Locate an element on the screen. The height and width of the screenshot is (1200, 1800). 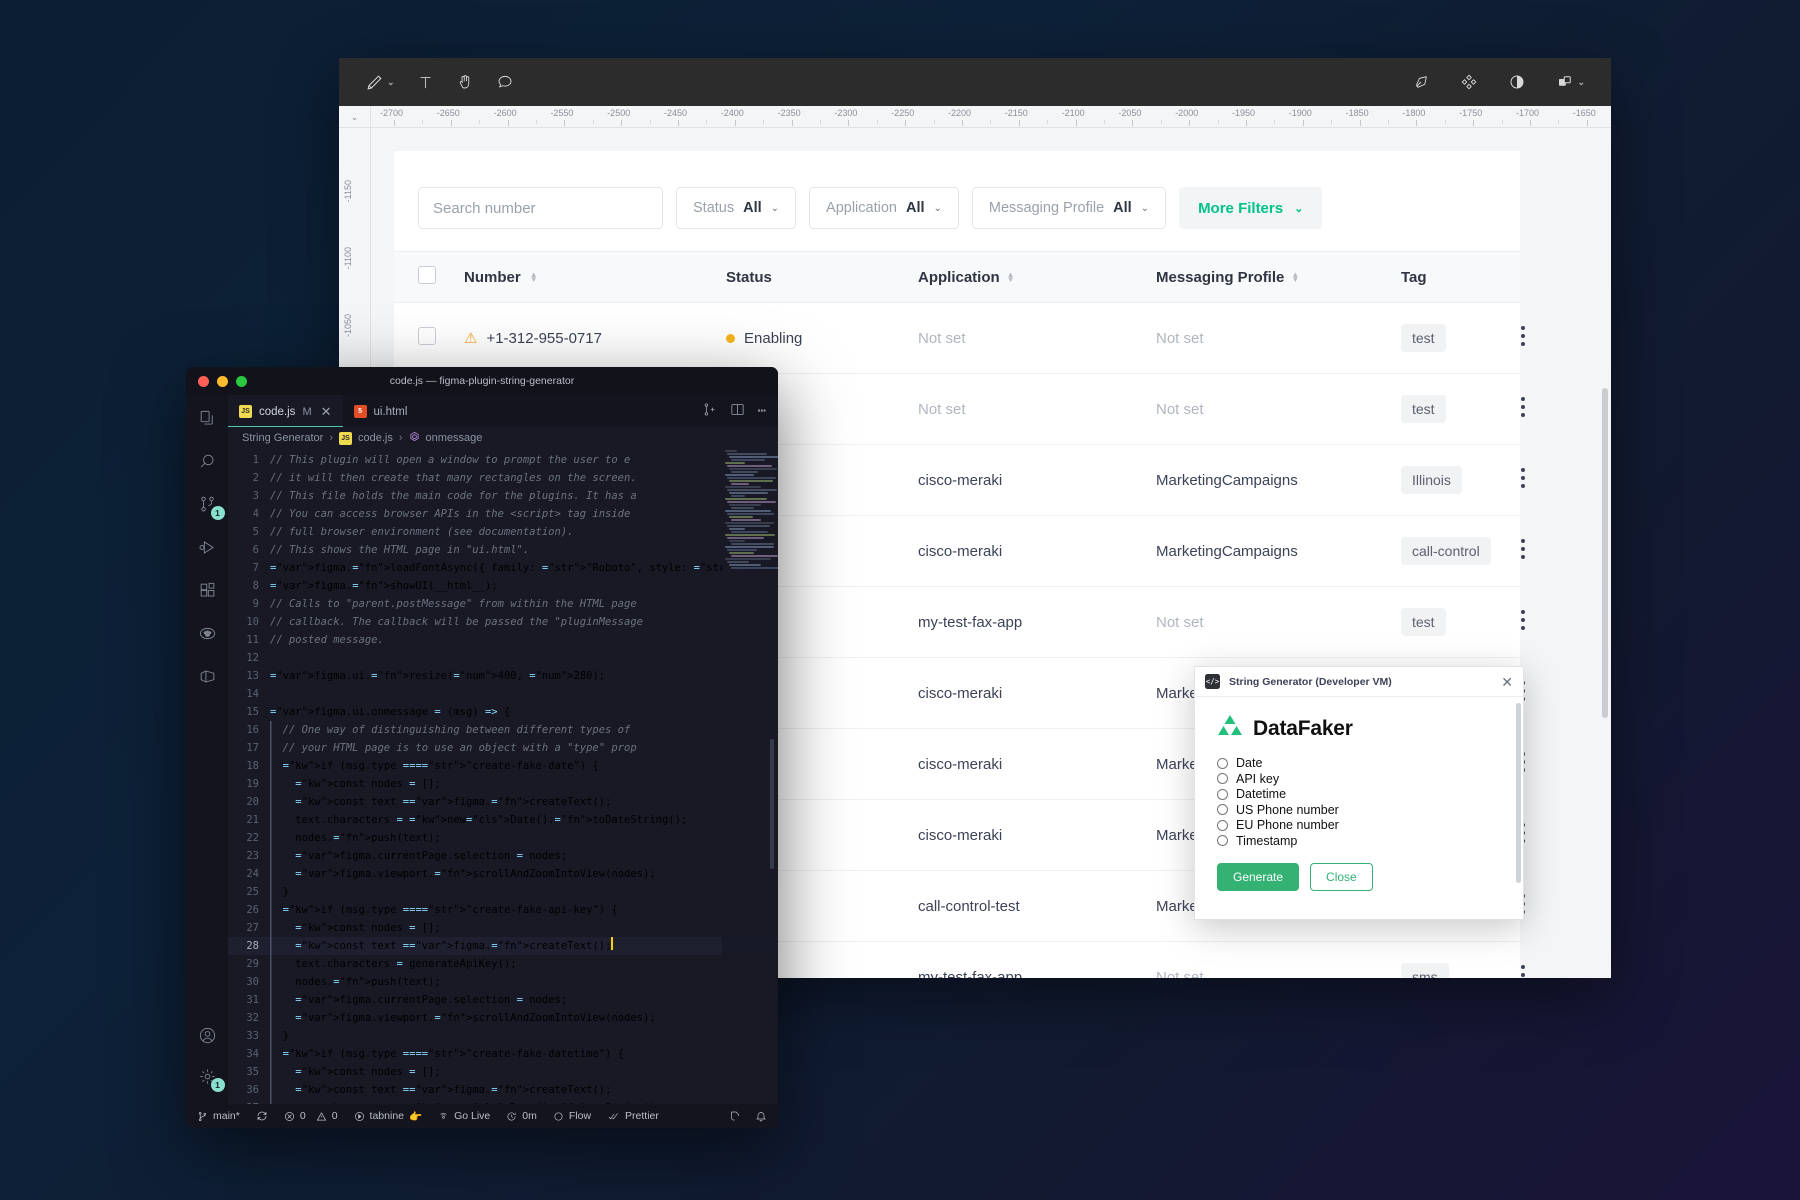
row-checkbox is located at coordinates (441, 338).